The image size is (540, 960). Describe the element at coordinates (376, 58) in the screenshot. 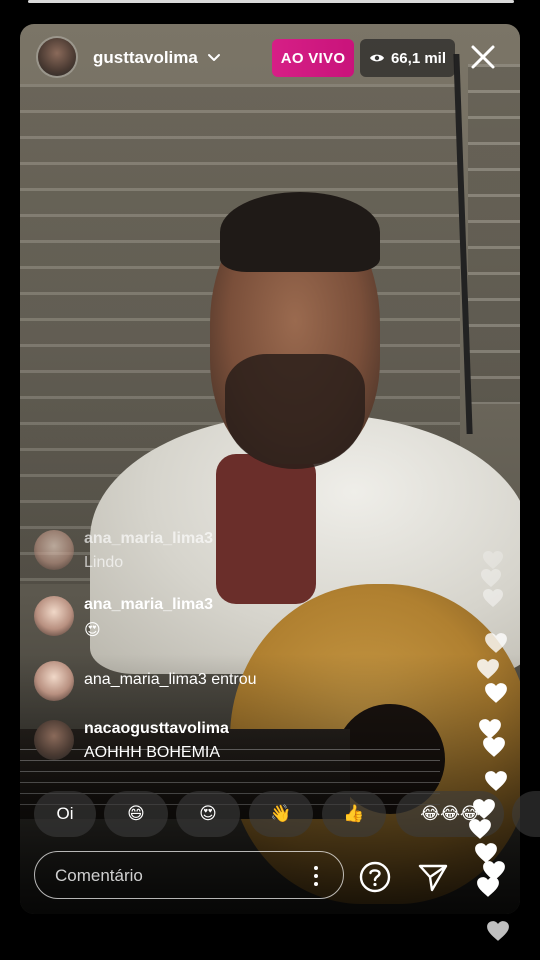

I see `eye-icon` at that location.